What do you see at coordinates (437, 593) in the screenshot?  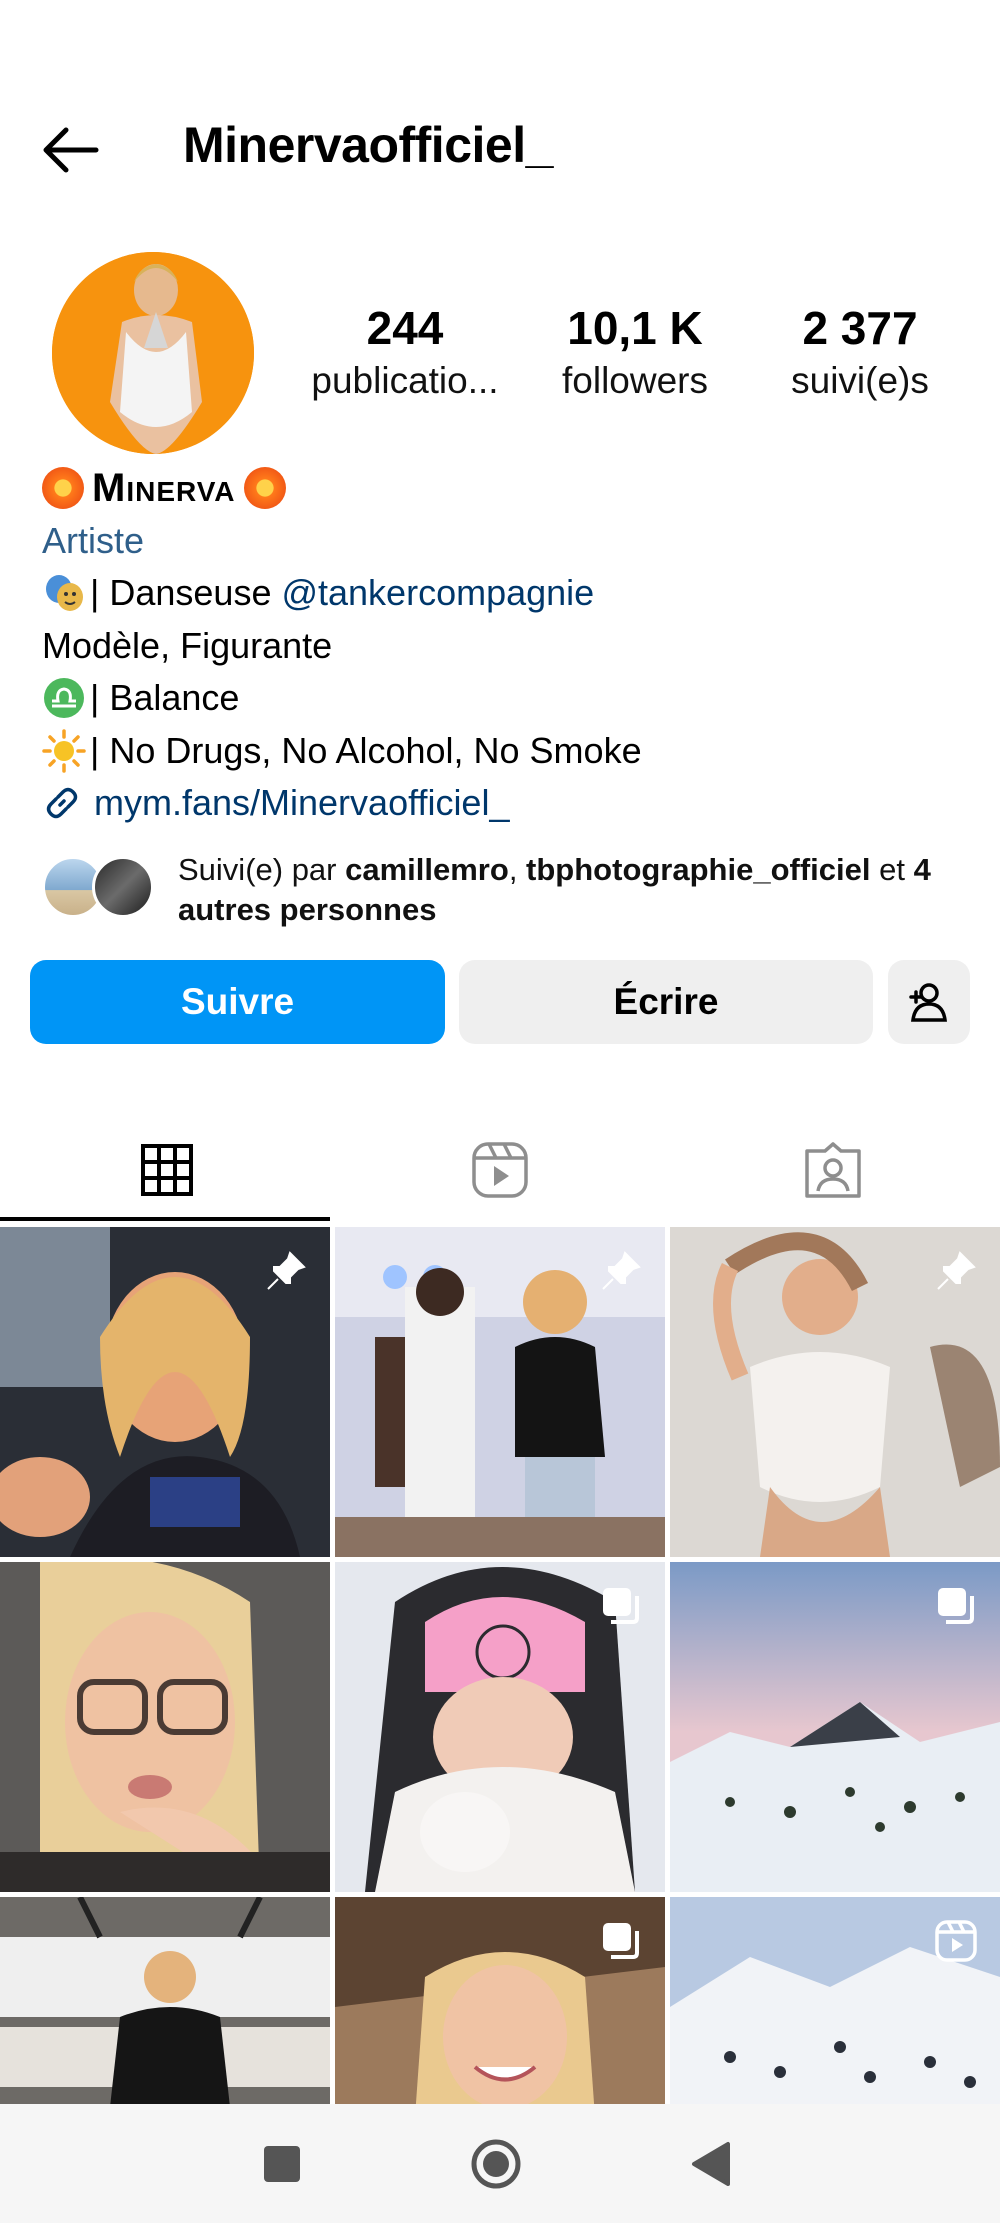 I see `mention-link: @tankercompagnie` at bounding box center [437, 593].